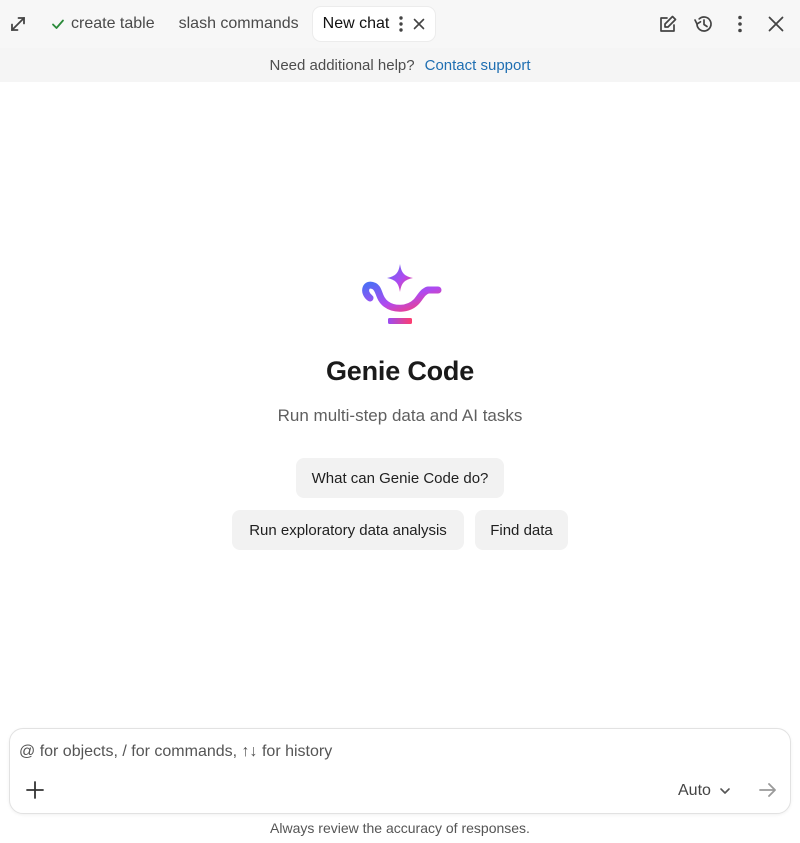  Describe the element at coordinates (35, 790) in the screenshot. I see `add-attachment-button` at that location.